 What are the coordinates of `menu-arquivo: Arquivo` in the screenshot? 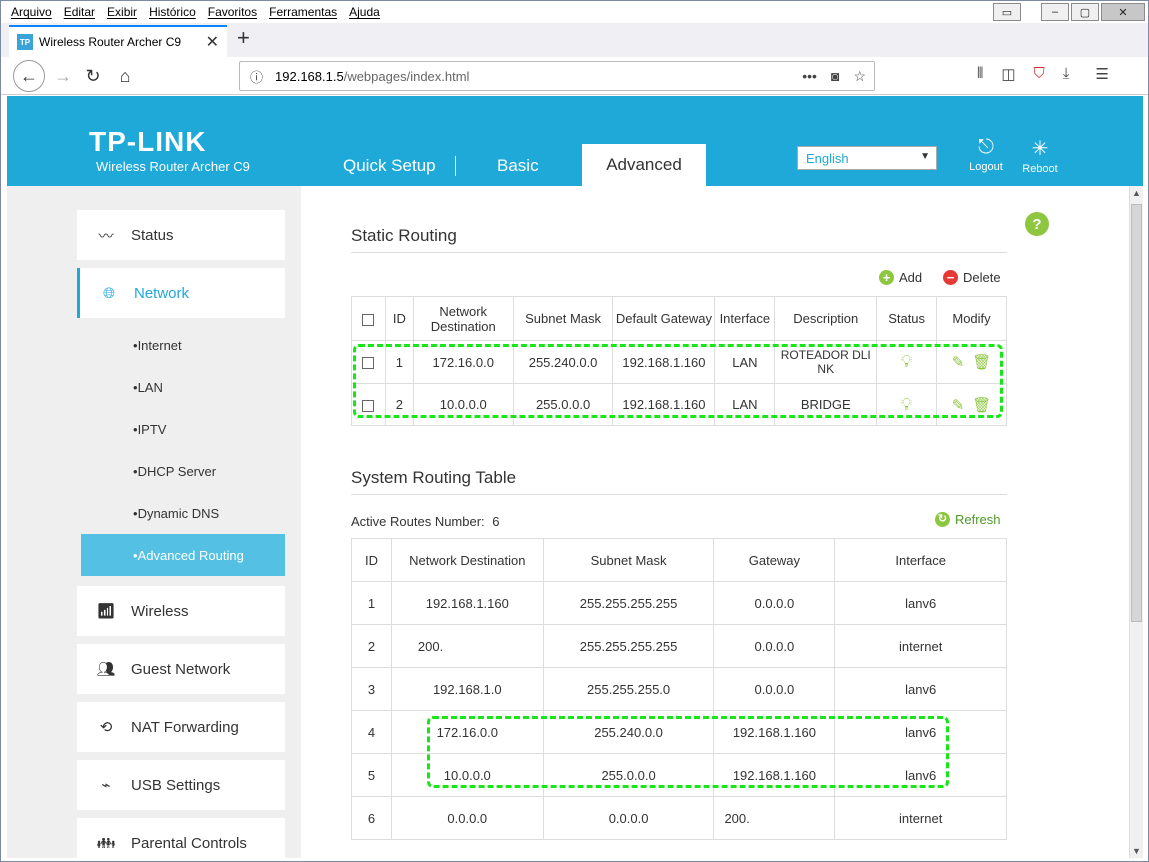 It's located at (31, 12).